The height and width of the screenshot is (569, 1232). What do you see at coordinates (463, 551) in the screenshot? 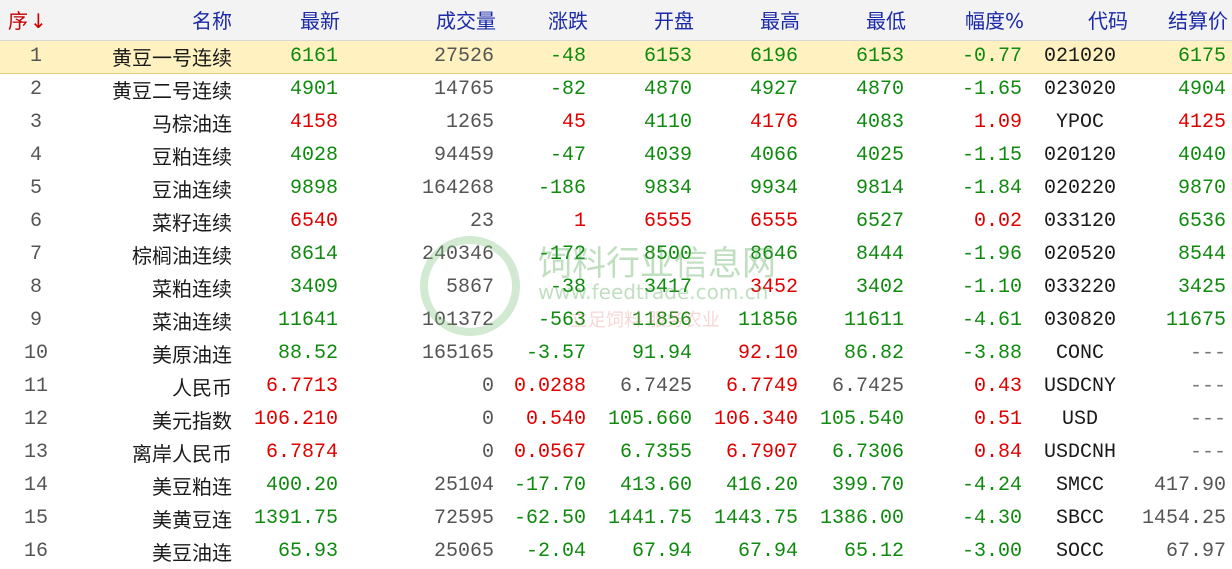
I see `cell-volume: 25065` at bounding box center [463, 551].